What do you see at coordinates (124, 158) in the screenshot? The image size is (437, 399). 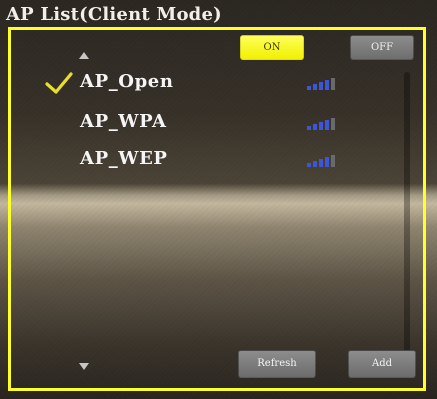 I see `ap-name: AP_WEP` at bounding box center [124, 158].